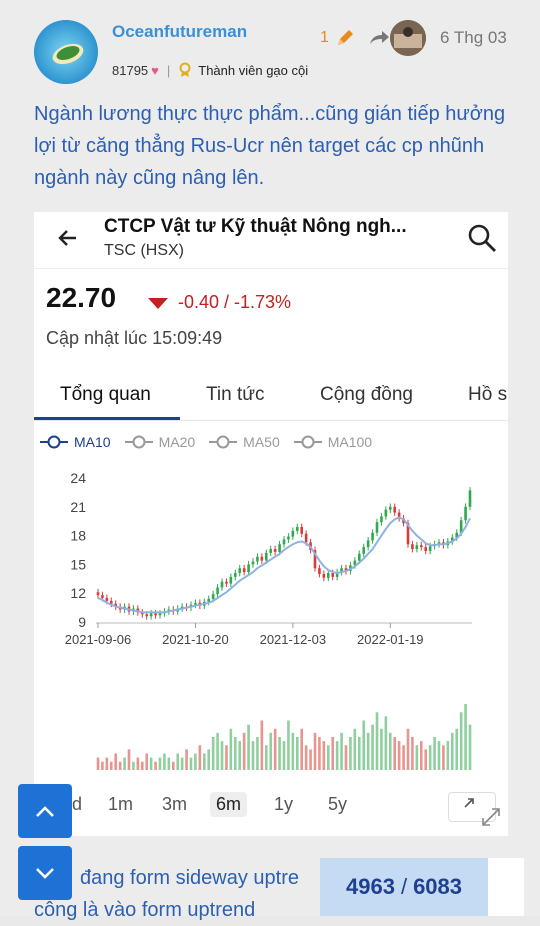  Describe the element at coordinates (345, 37) in the screenshot. I see `pencil-icon` at that location.